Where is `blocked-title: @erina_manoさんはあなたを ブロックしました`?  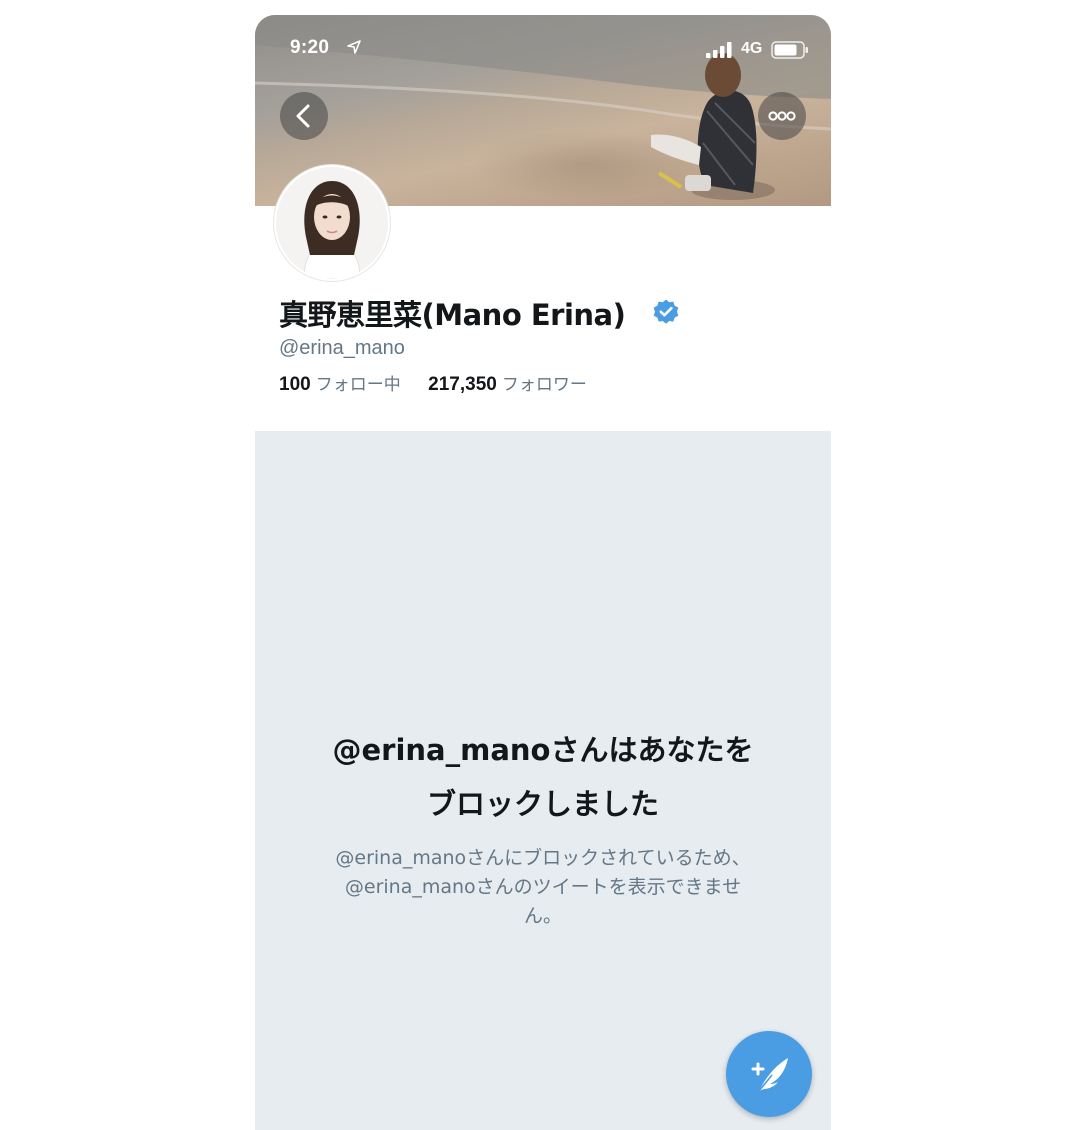
blocked-title: @erina_manoさんはあなたを ブロックしました is located at coordinates (543, 777).